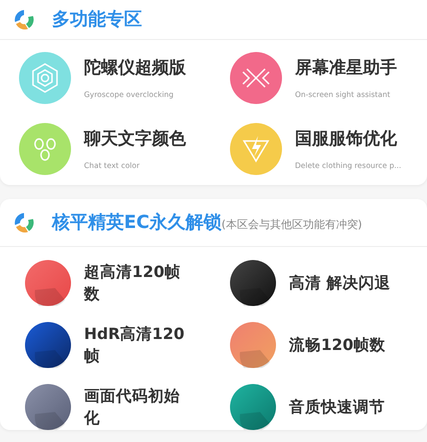 The width and height of the screenshot is (427, 442). Describe the element at coordinates (256, 78) in the screenshot. I see `cross-icon` at that location.